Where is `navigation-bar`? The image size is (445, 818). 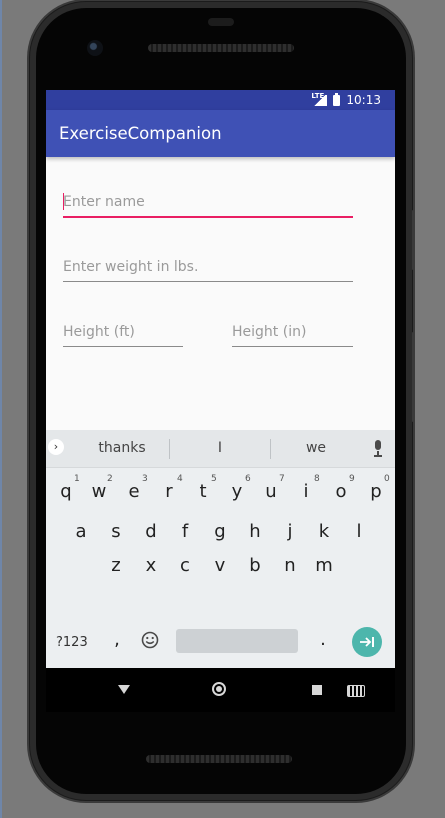
navigation-bar is located at coordinates (220, 690).